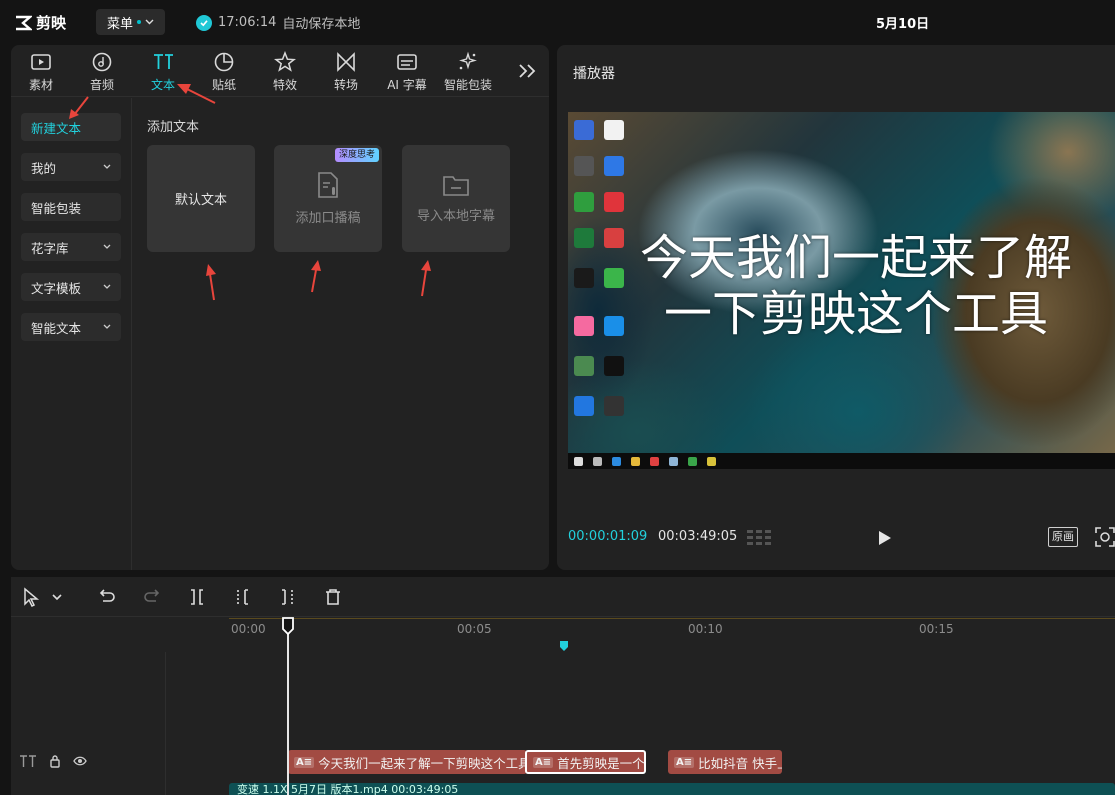 Image resolution: width=1115 pixels, height=795 pixels. Describe the element at coordinates (856, 314) in the screenshot. I see `subtitle-line-2: 一下剪映这个工具` at that location.